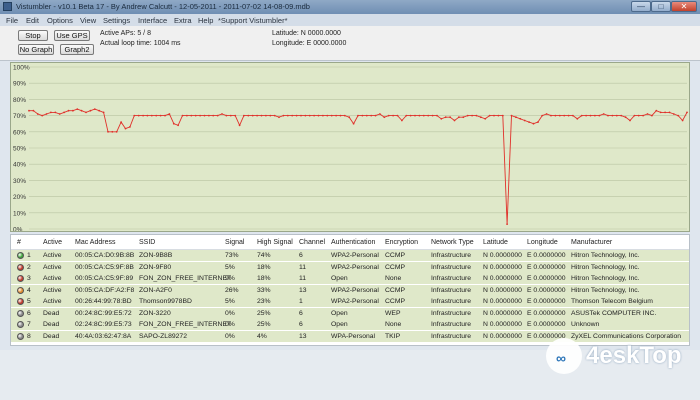  What do you see at coordinates (72, 35) in the screenshot?
I see `use-gps-button: Use GPS` at bounding box center [72, 35].